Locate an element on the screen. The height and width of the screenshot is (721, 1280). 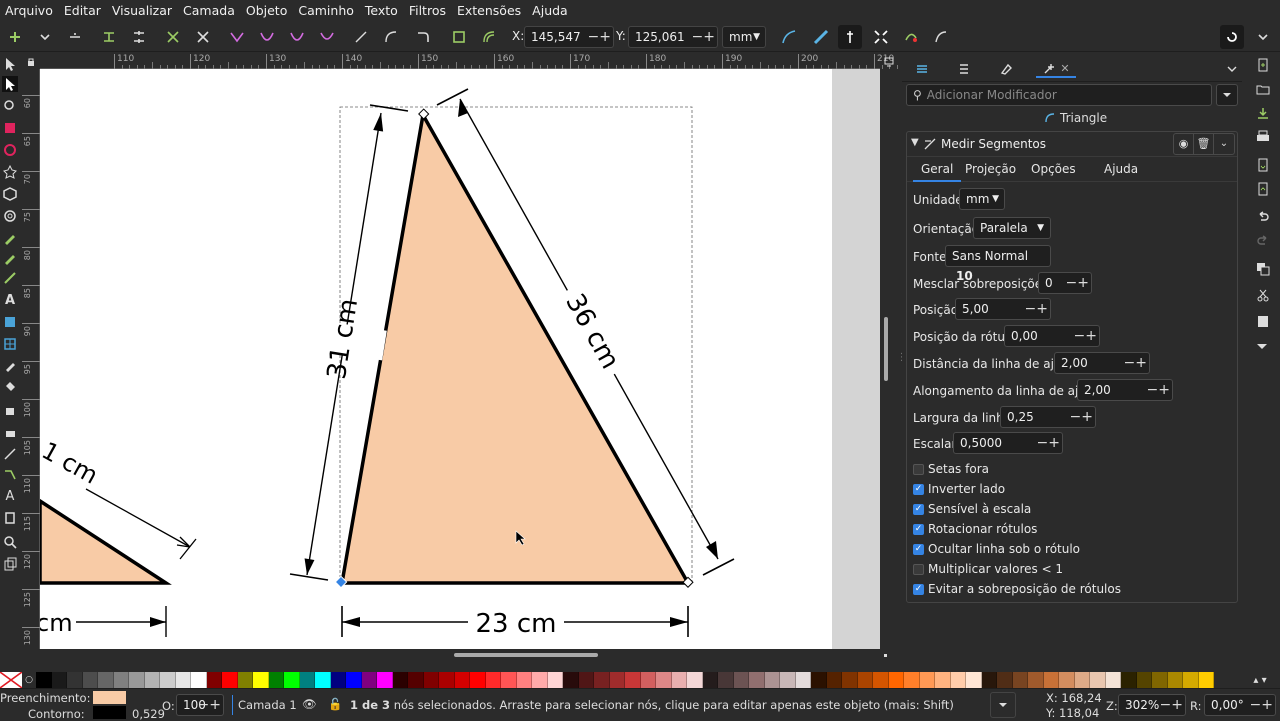
collapse-triangle-icon: ▼ is located at coordinates (915, 142).